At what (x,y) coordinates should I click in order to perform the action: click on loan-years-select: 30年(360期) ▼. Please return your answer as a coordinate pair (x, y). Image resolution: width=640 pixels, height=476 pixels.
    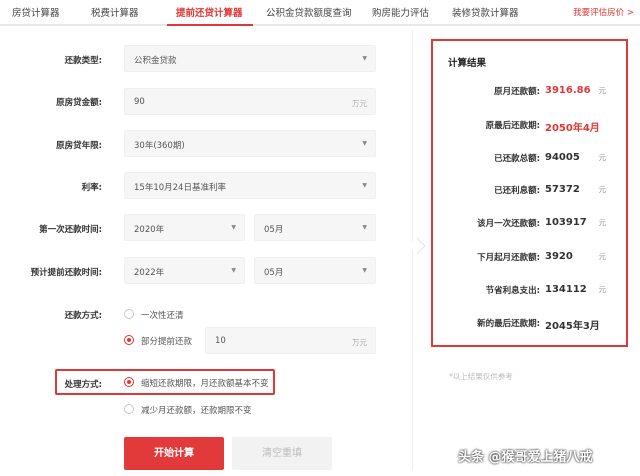
    Looking at the image, I should click on (250, 143).